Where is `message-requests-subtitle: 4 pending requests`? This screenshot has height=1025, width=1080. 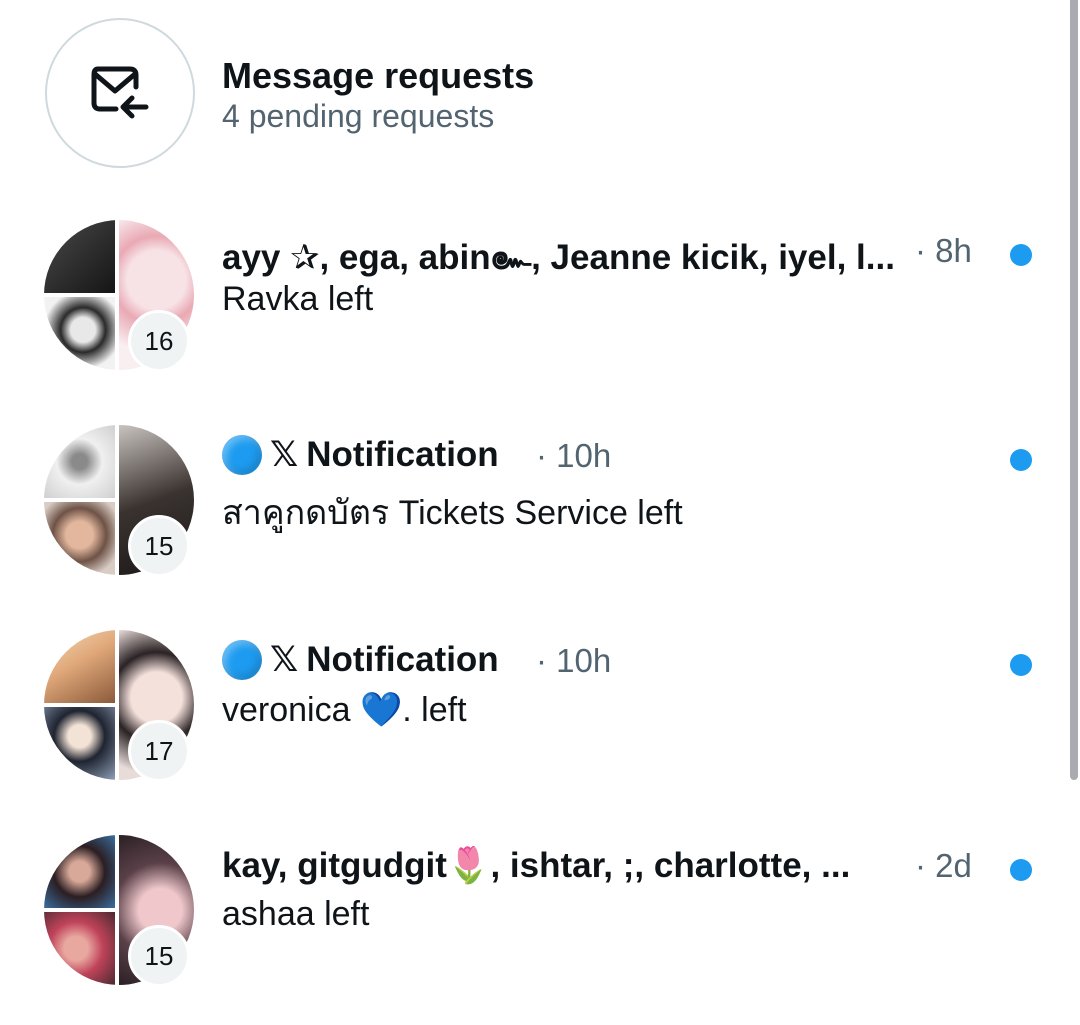 message-requests-subtitle: 4 pending requests is located at coordinates (358, 116).